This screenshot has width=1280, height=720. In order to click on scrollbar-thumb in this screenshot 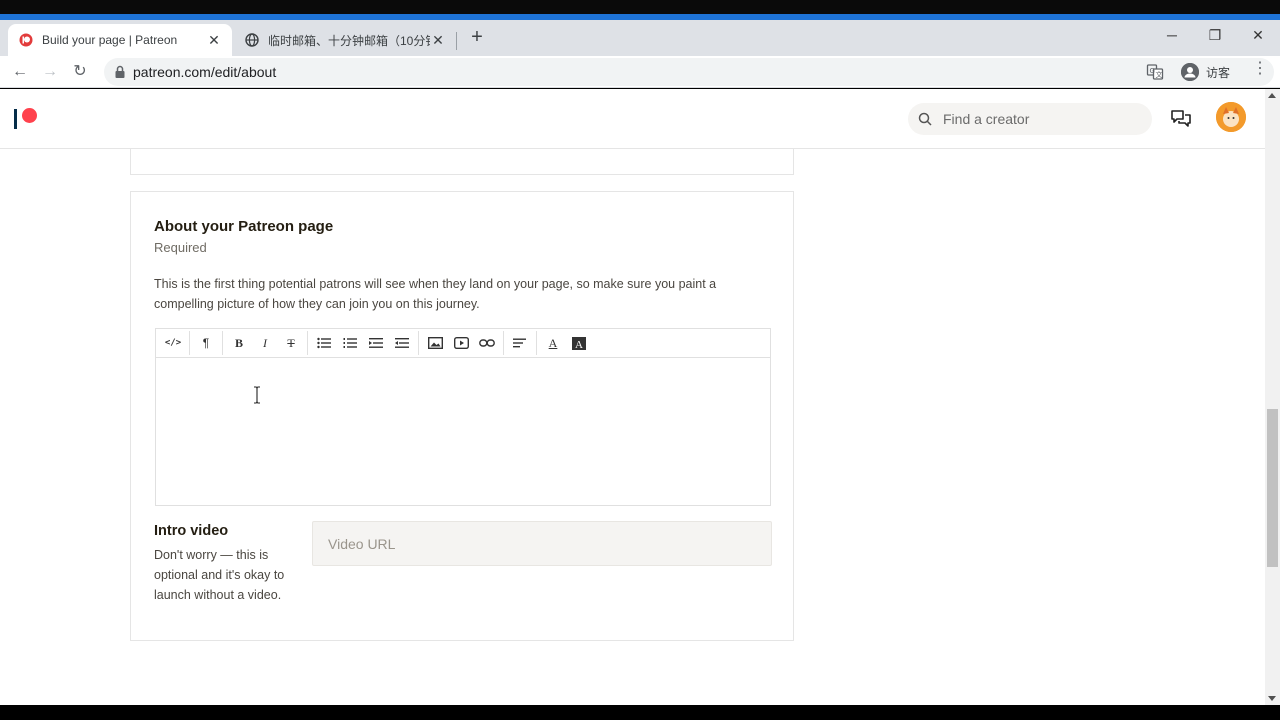, I will do `click(1272, 488)`.